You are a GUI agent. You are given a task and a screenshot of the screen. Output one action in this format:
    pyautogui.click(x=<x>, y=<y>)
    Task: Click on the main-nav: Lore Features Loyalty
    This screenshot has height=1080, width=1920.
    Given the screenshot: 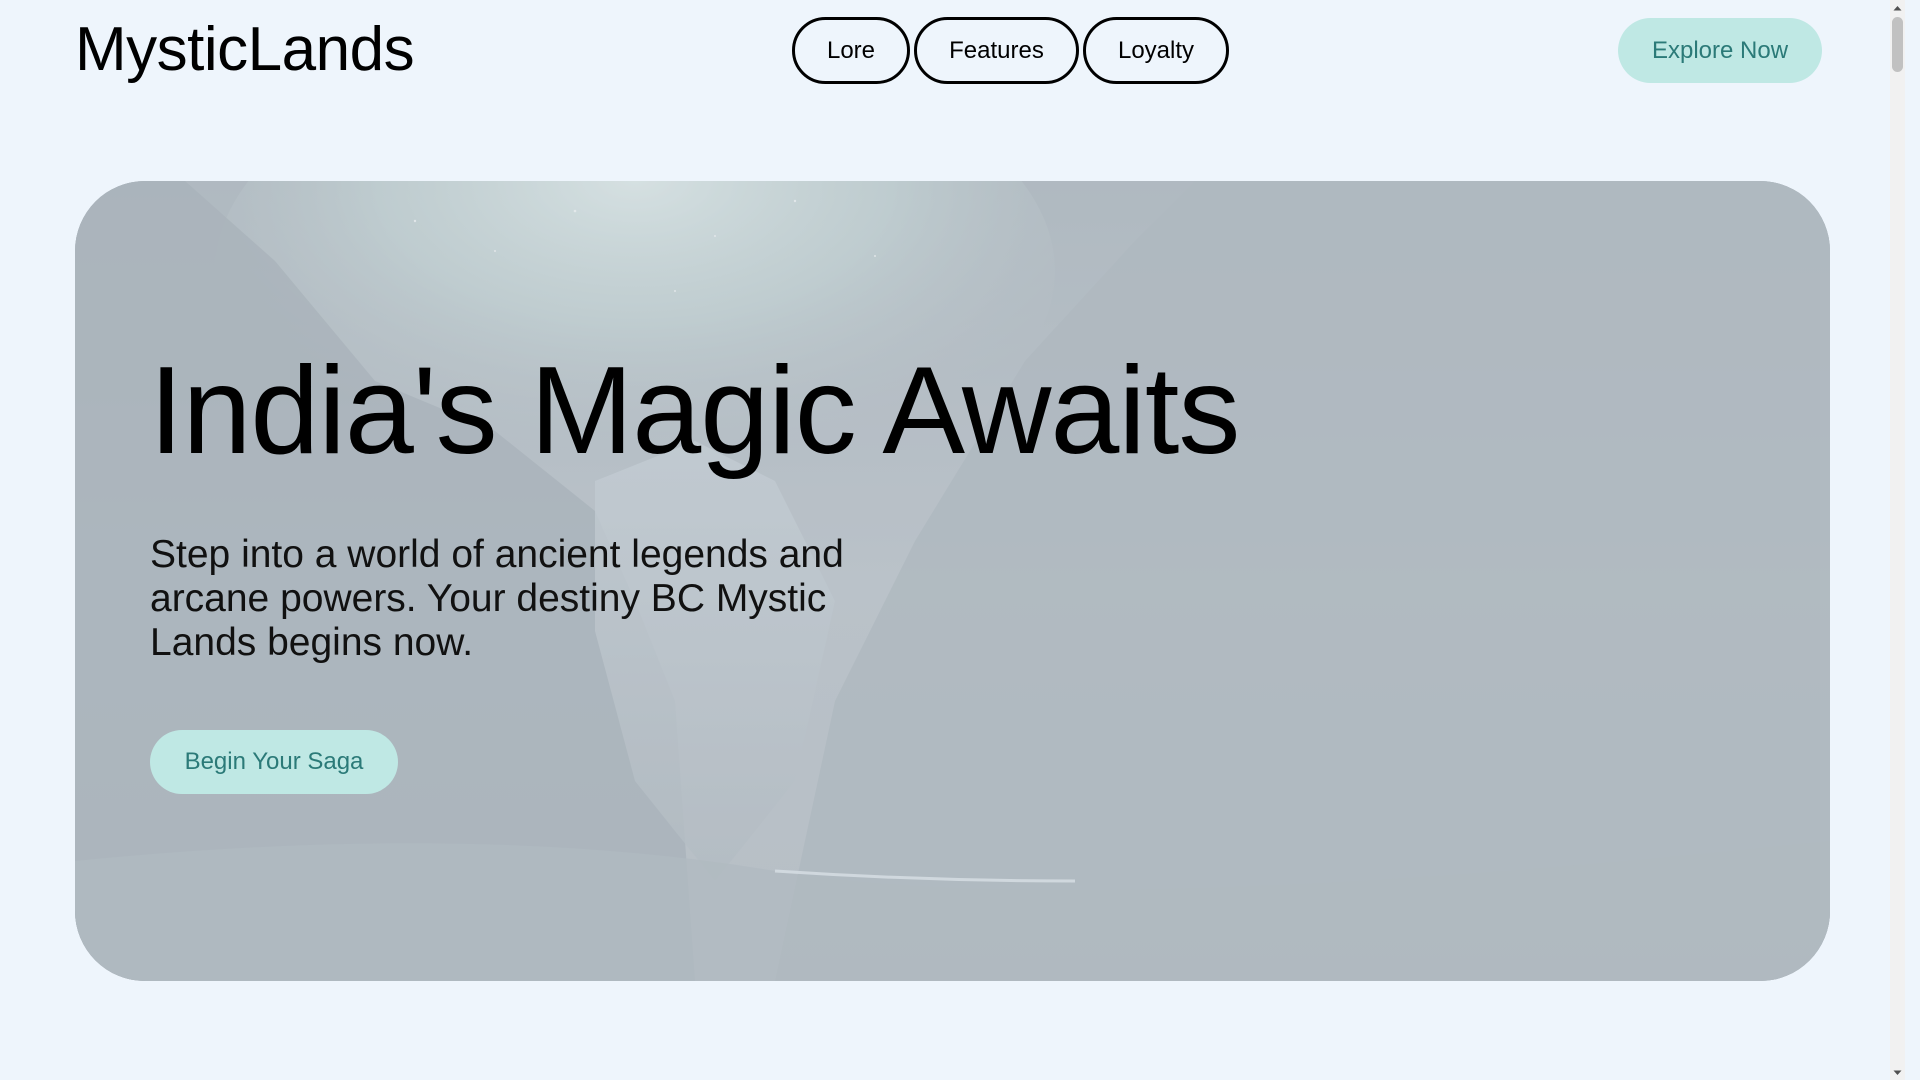 What is the action you would take?
    pyautogui.click(x=1010, y=50)
    